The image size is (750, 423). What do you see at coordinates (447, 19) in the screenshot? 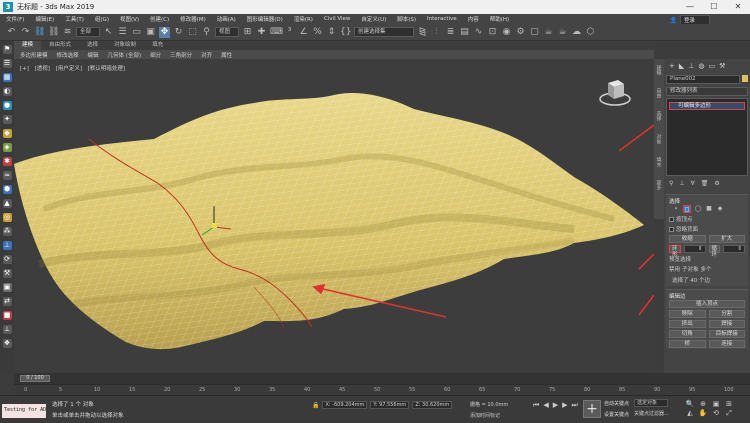
I see `menu-interactive: Interactive` at bounding box center [447, 19].